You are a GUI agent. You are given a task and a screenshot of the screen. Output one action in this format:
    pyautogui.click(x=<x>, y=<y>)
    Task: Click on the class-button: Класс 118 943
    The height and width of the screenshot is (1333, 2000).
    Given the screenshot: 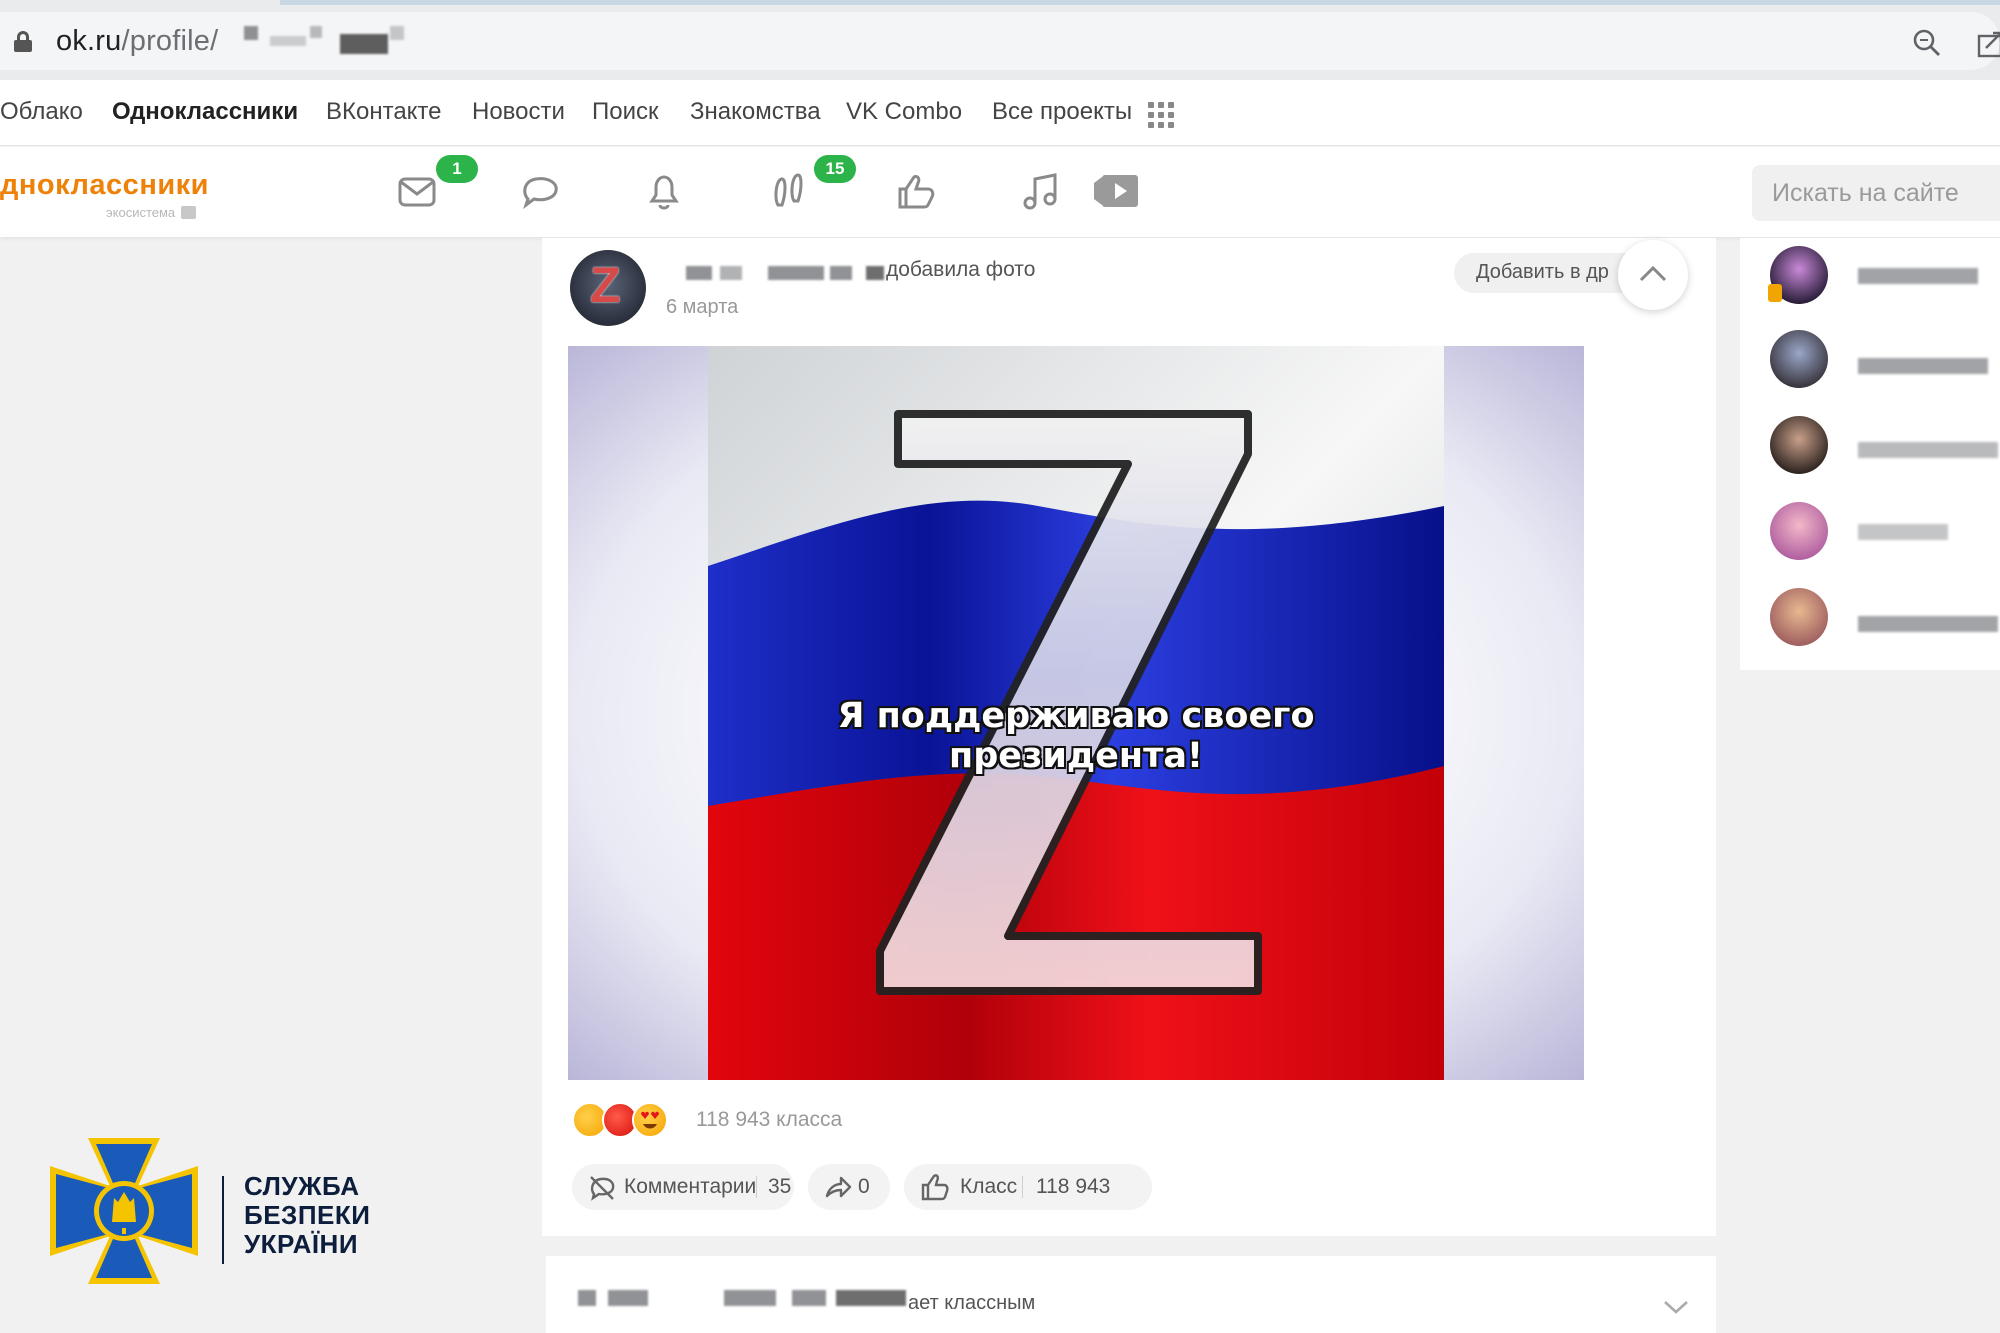 What is the action you would take?
    pyautogui.click(x=1028, y=1187)
    